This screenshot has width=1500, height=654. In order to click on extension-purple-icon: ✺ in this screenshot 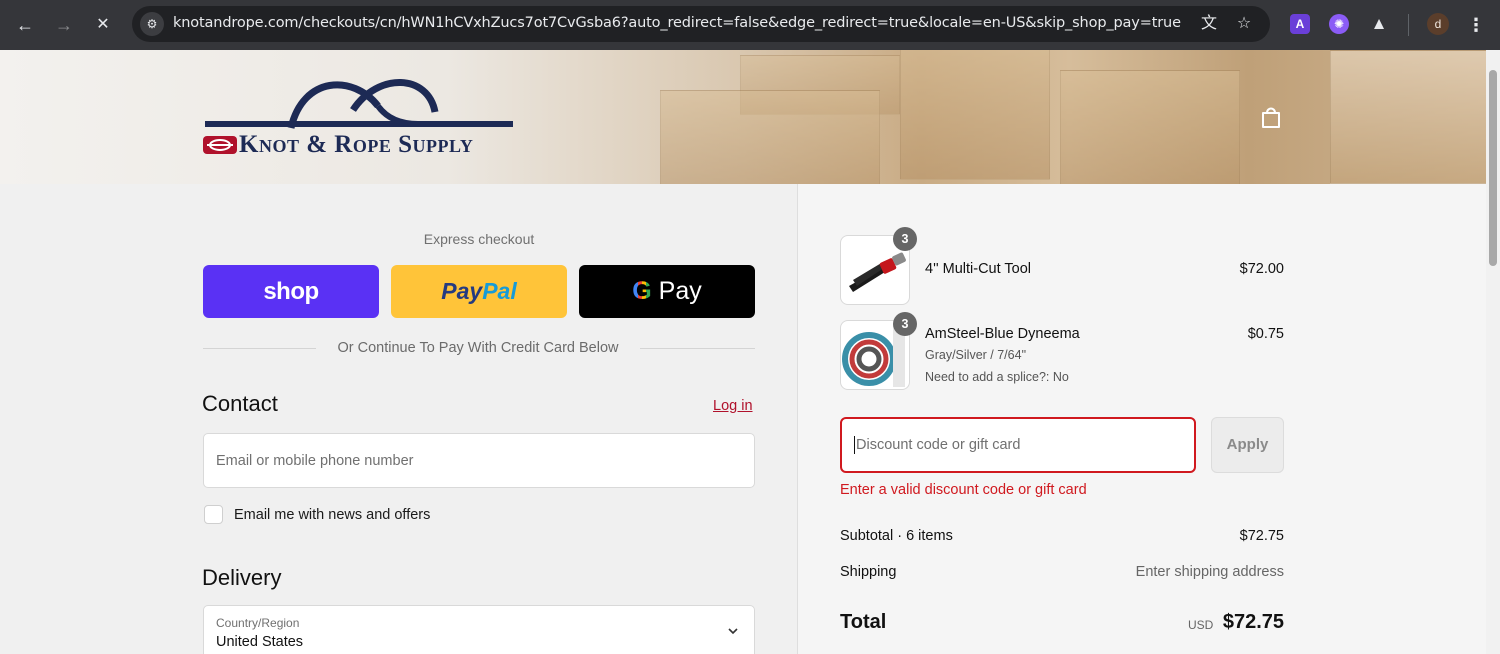, I will do `click(1339, 24)`.